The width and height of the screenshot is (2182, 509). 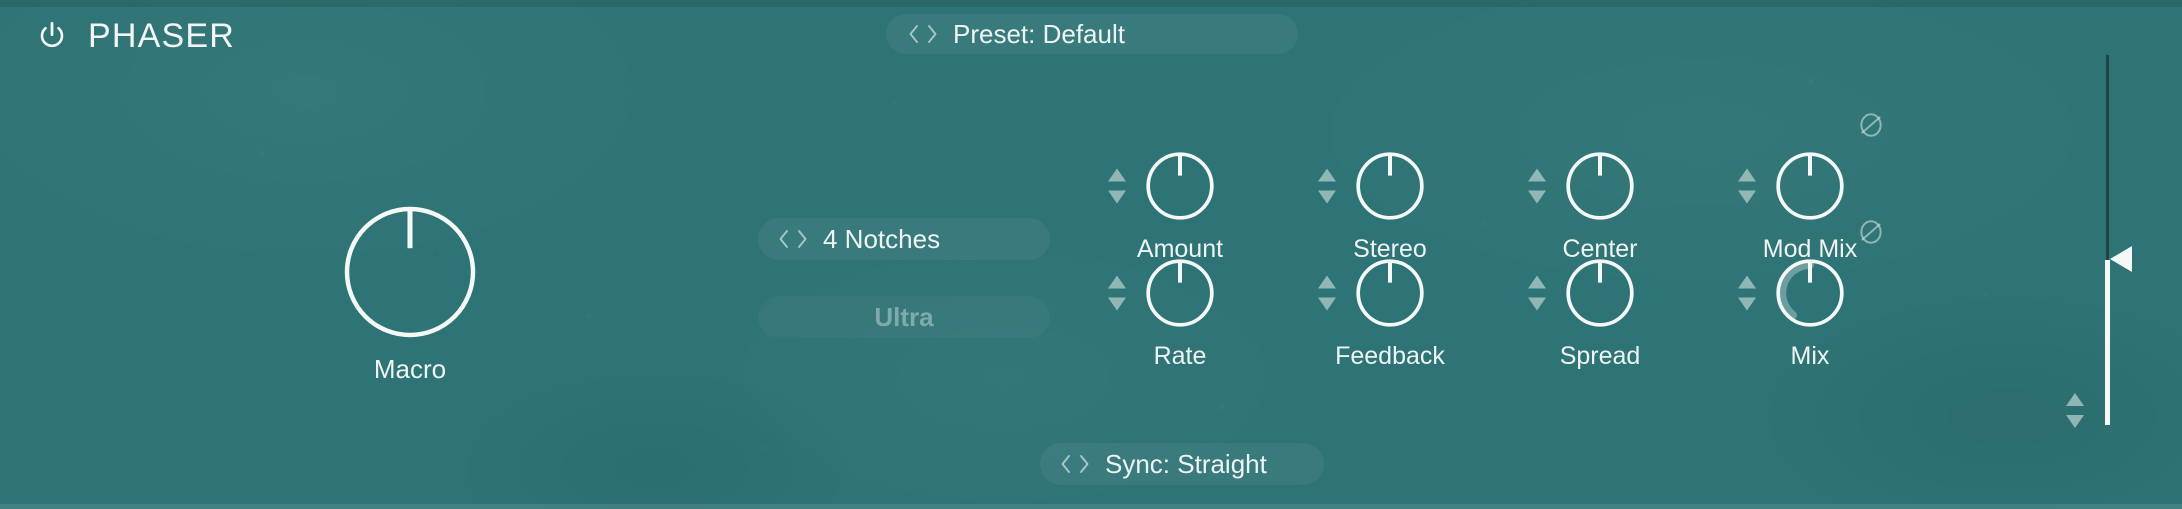 I want to click on knob-cell-spread: Spread, so click(x=1600, y=313).